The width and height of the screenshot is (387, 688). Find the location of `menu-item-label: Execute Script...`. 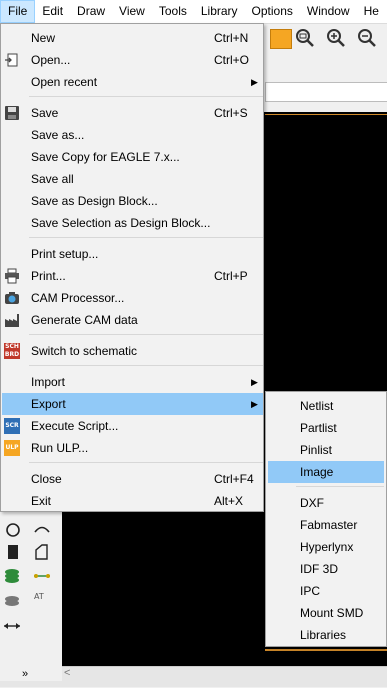

menu-item-label: Execute Script... is located at coordinates (75, 426).